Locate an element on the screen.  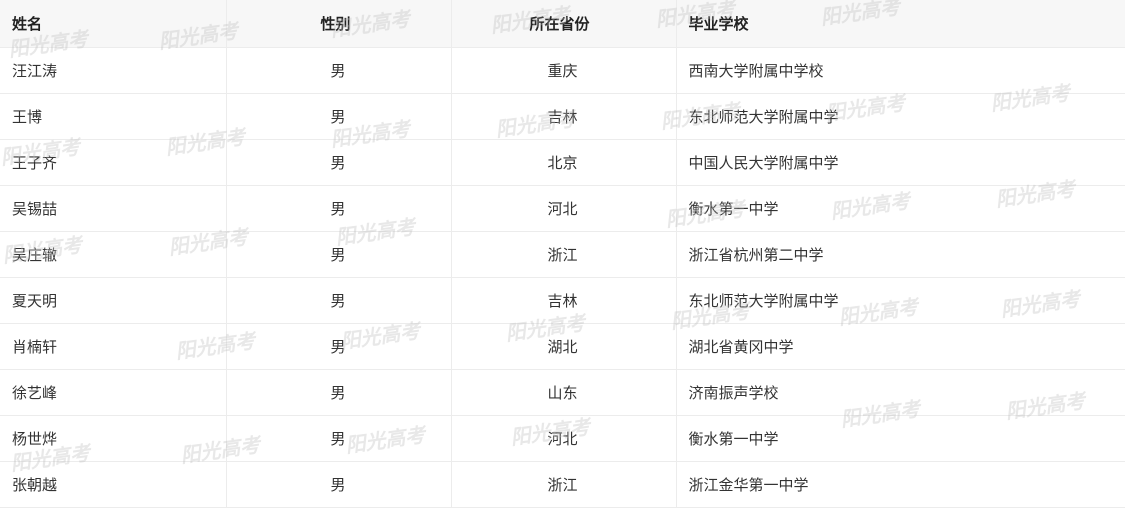
cell-province: 湖北 is located at coordinates (563, 346).